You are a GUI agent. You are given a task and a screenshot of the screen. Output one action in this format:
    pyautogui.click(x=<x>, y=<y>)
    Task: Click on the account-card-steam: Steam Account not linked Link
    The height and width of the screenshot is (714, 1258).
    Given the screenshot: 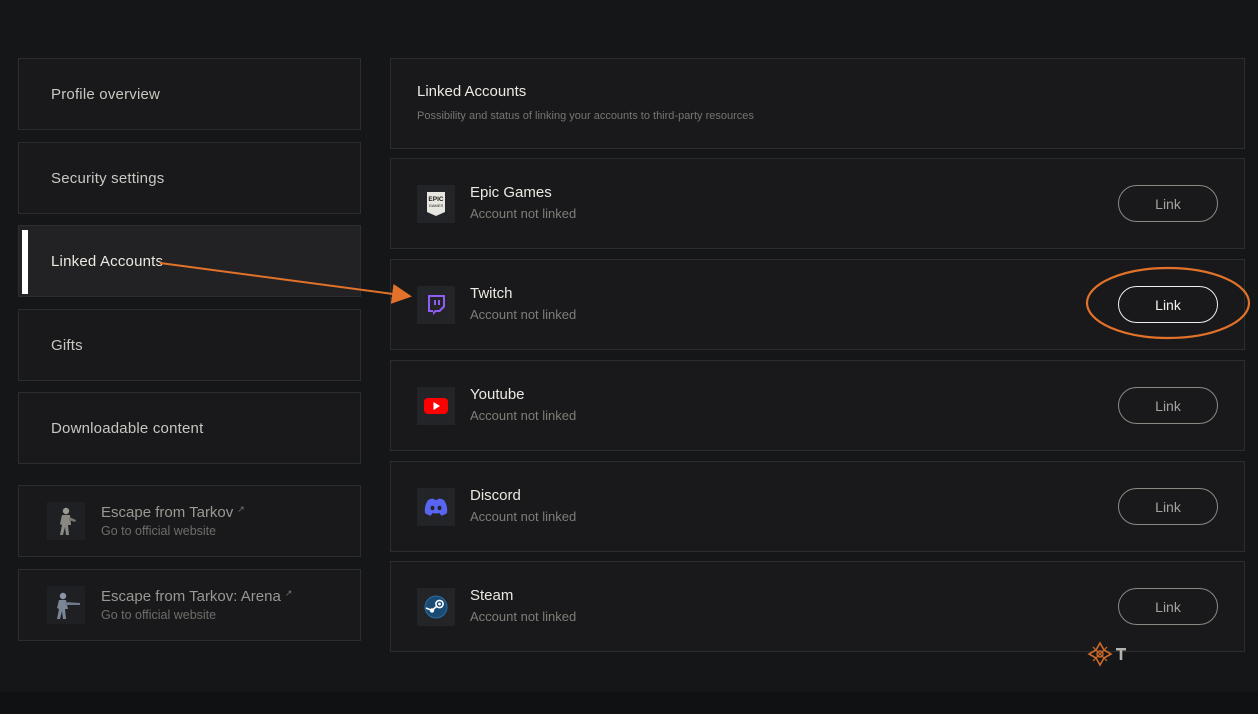 What is the action you would take?
    pyautogui.click(x=817, y=606)
    